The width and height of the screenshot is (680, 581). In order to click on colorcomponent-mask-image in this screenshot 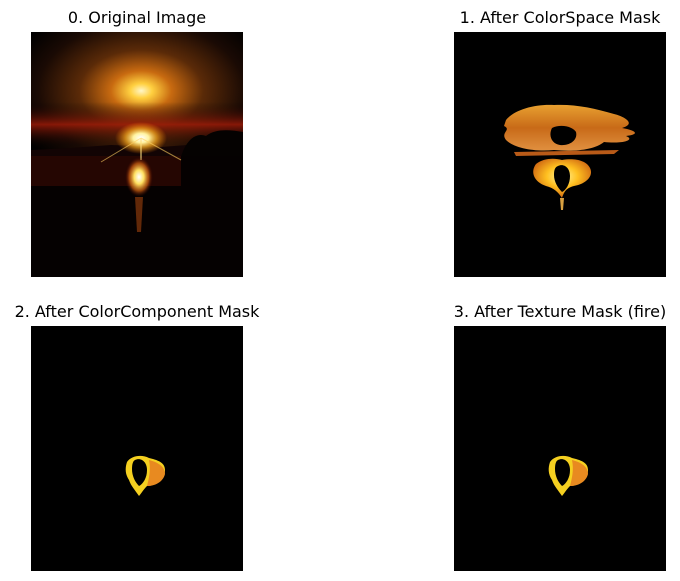, I will do `click(137, 448)`.